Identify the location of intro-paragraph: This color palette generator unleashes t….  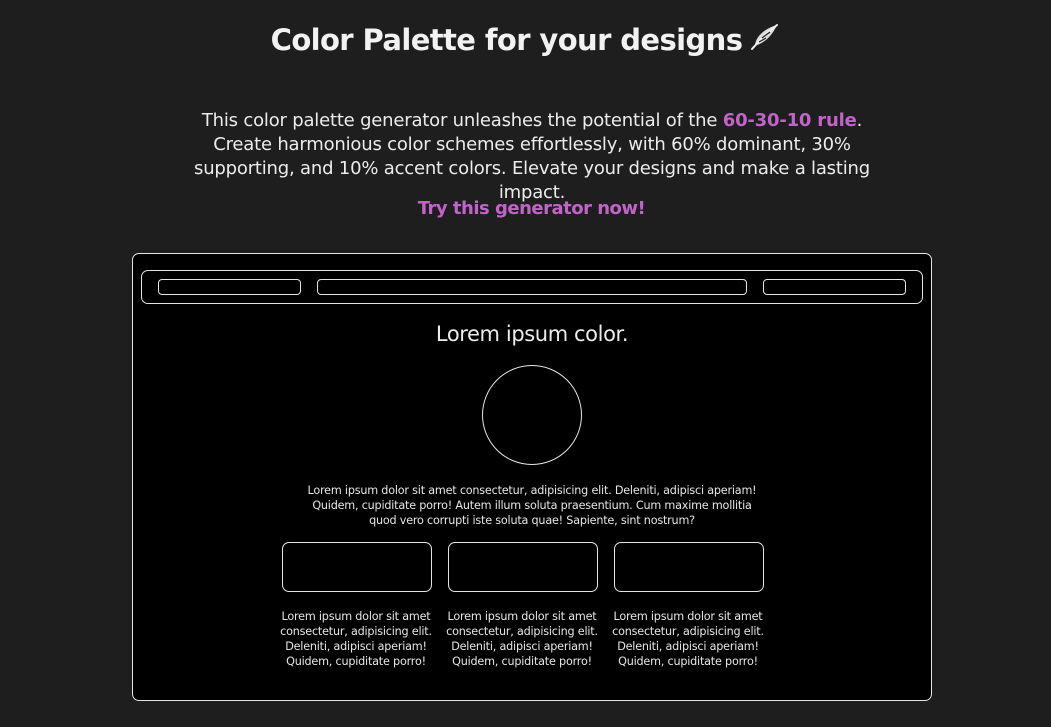
(532, 157).